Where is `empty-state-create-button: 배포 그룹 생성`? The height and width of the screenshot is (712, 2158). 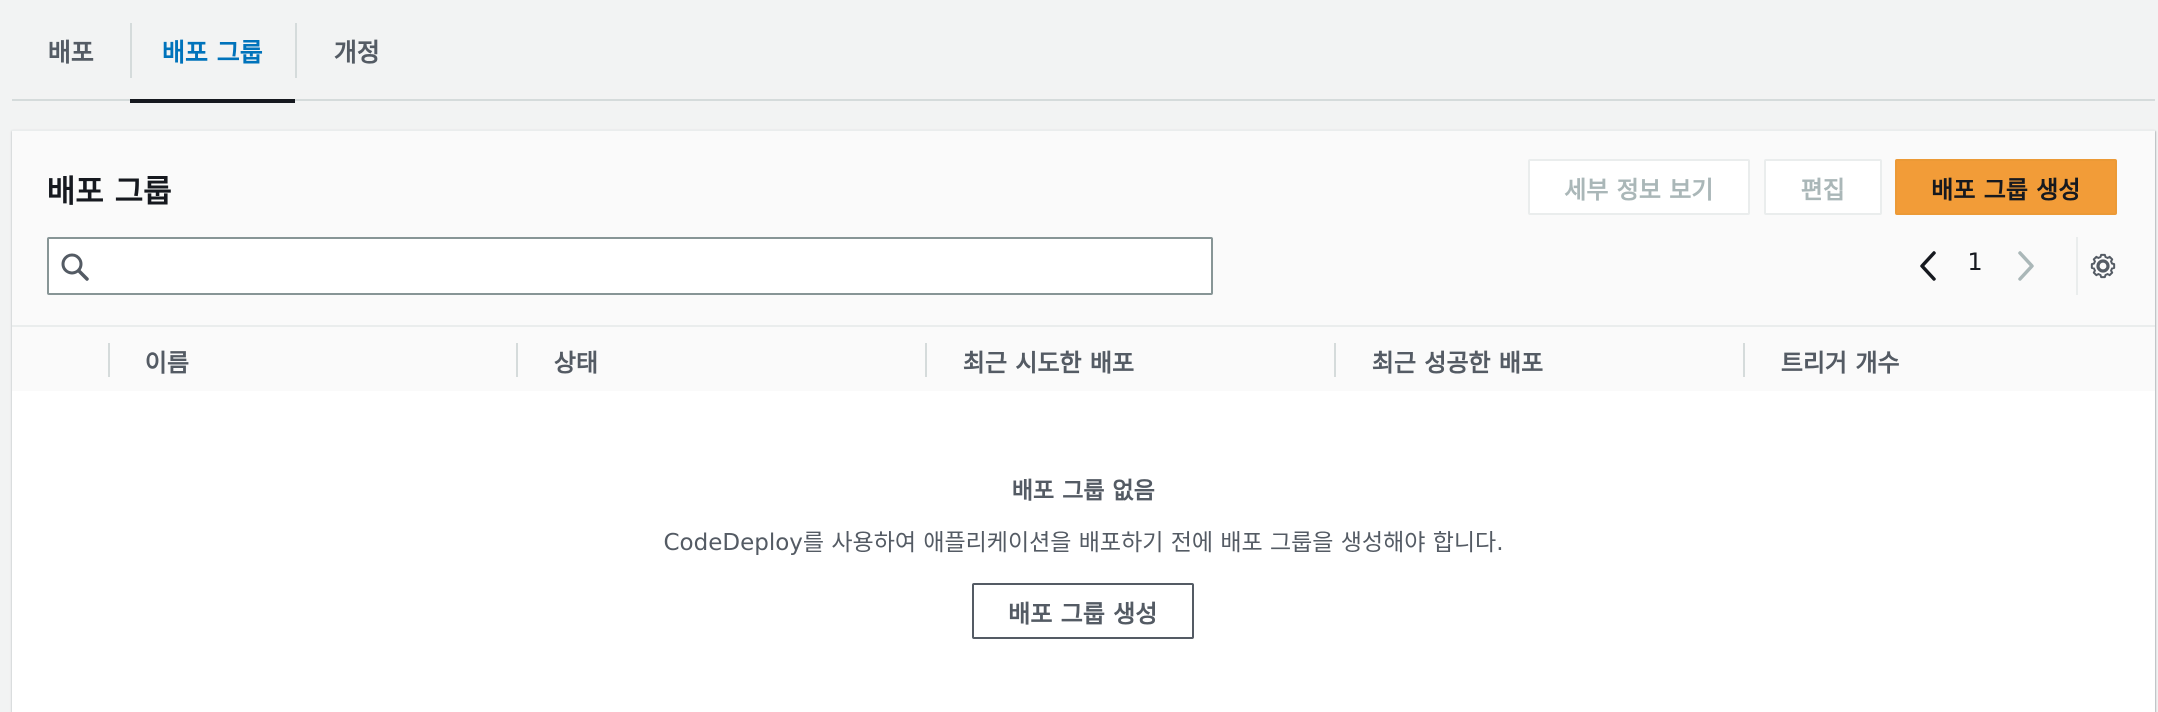
empty-state-create-button: 배포 그룹 생성 is located at coordinates (1083, 611).